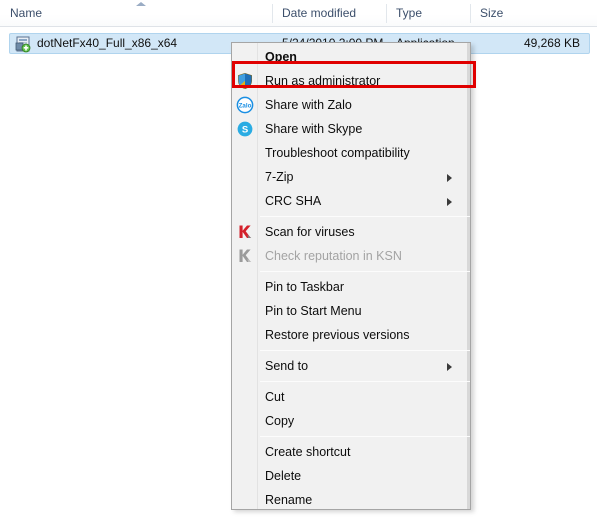  I want to click on context-menu-item-label: Check reputation in KSN, so click(333, 256).